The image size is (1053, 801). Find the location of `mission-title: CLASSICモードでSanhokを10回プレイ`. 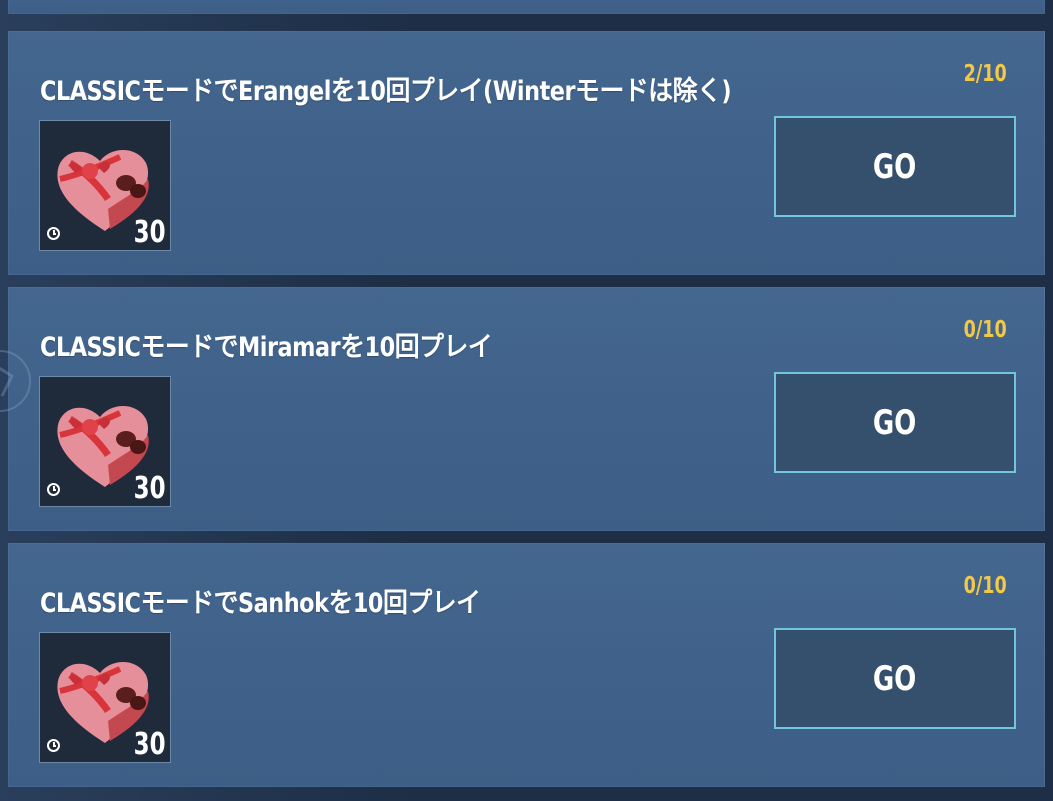

mission-title: CLASSICモードでSanhokを10回プレイ is located at coordinates (260, 603).